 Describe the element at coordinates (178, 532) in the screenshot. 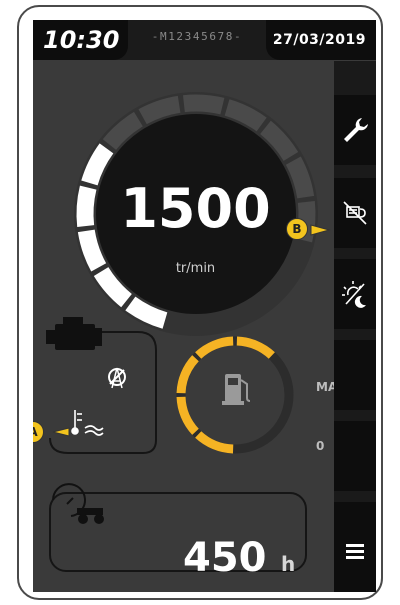

I see `hour-meter-outline` at that location.